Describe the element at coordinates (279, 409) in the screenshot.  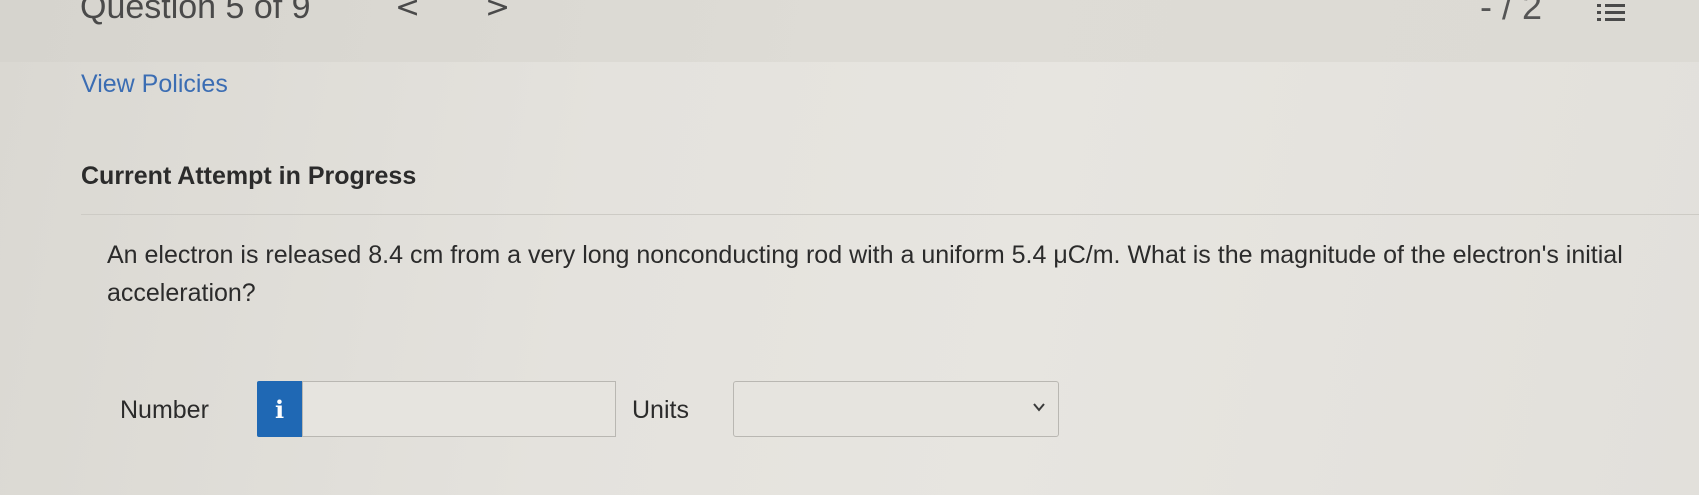
I see `info-icon: i` at that location.